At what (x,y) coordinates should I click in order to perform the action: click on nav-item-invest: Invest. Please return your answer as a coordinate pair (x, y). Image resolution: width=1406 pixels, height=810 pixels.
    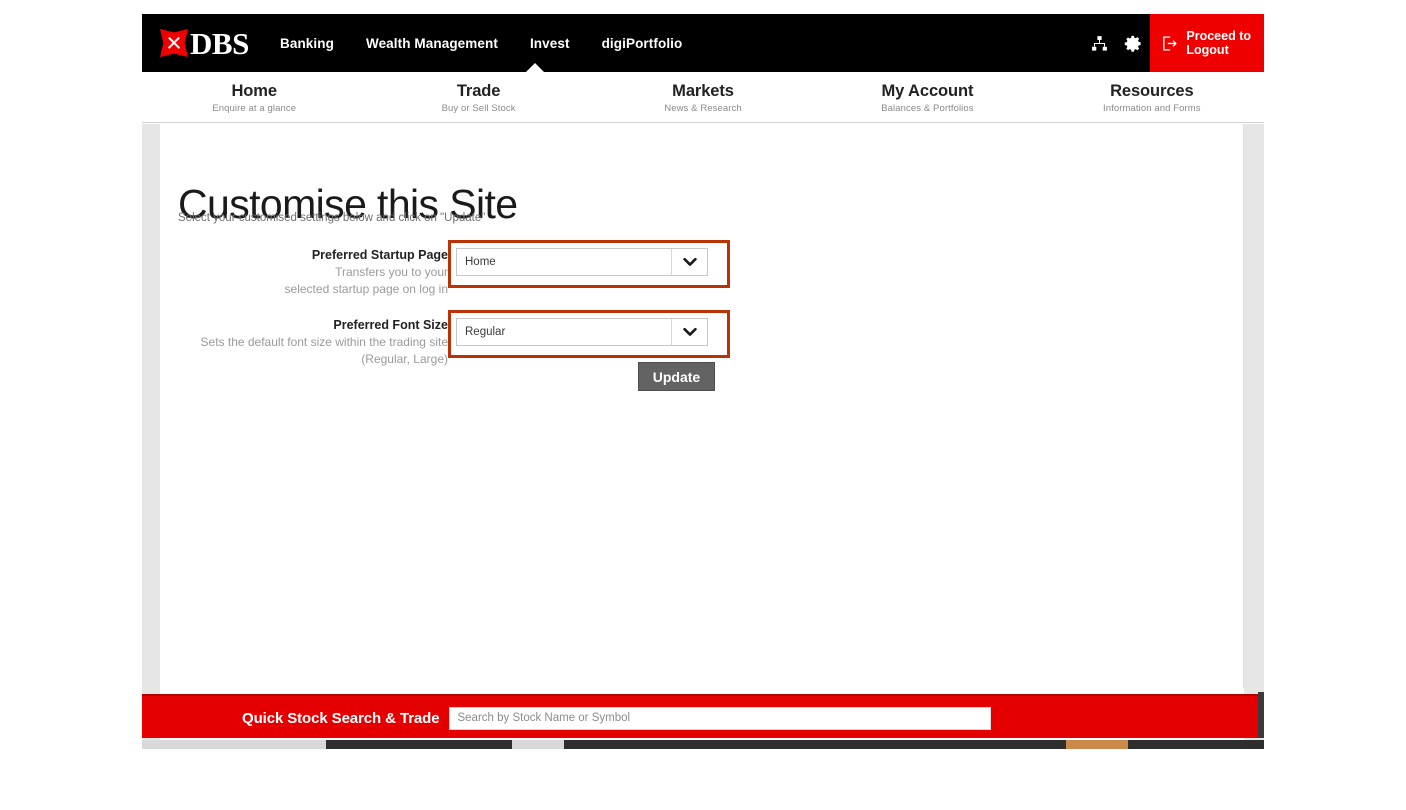
    Looking at the image, I should click on (550, 43).